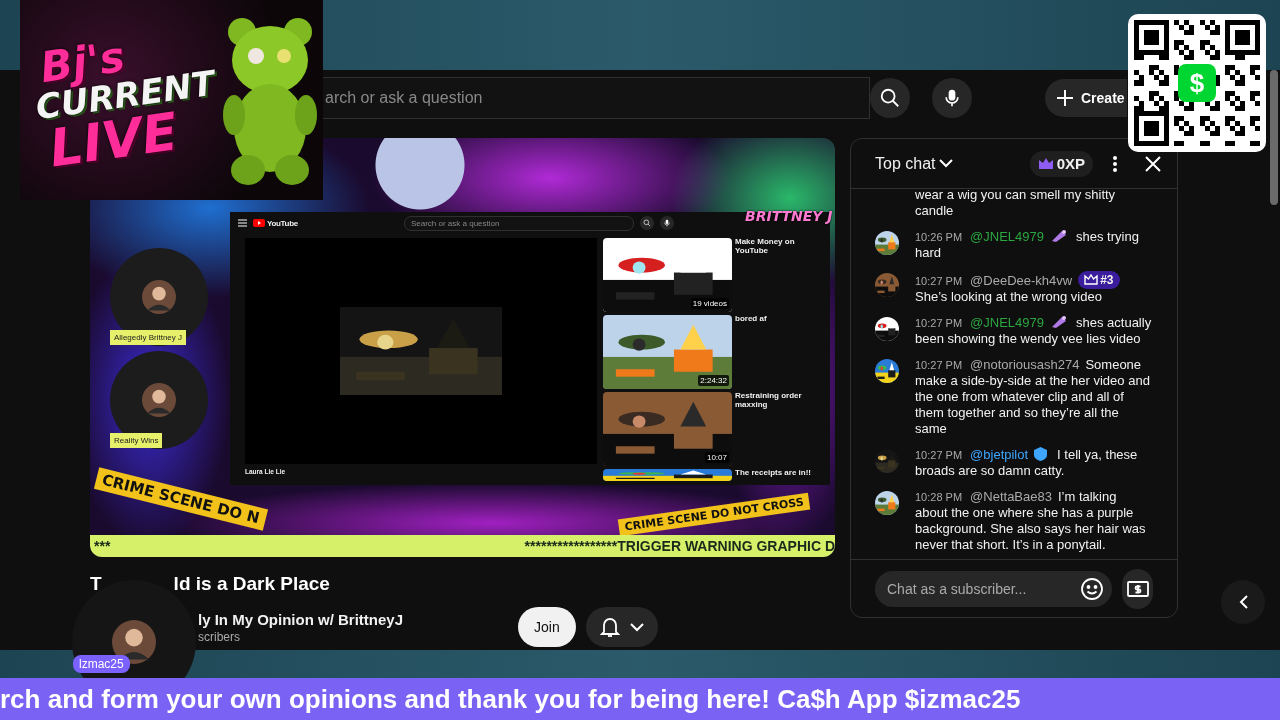  What do you see at coordinates (609, 627) in the screenshot?
I see `bell-icon` at bounding box center [609, 627].